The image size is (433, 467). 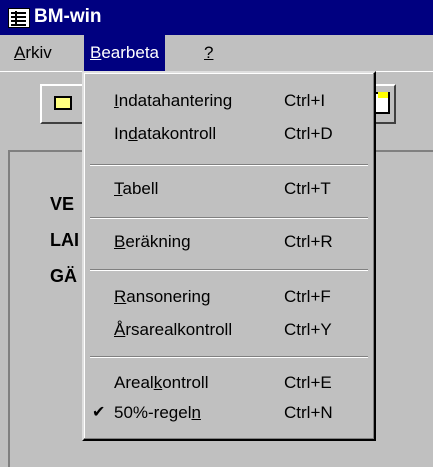 I want to click on label-post: eräkning, so click(x=158, y=241).